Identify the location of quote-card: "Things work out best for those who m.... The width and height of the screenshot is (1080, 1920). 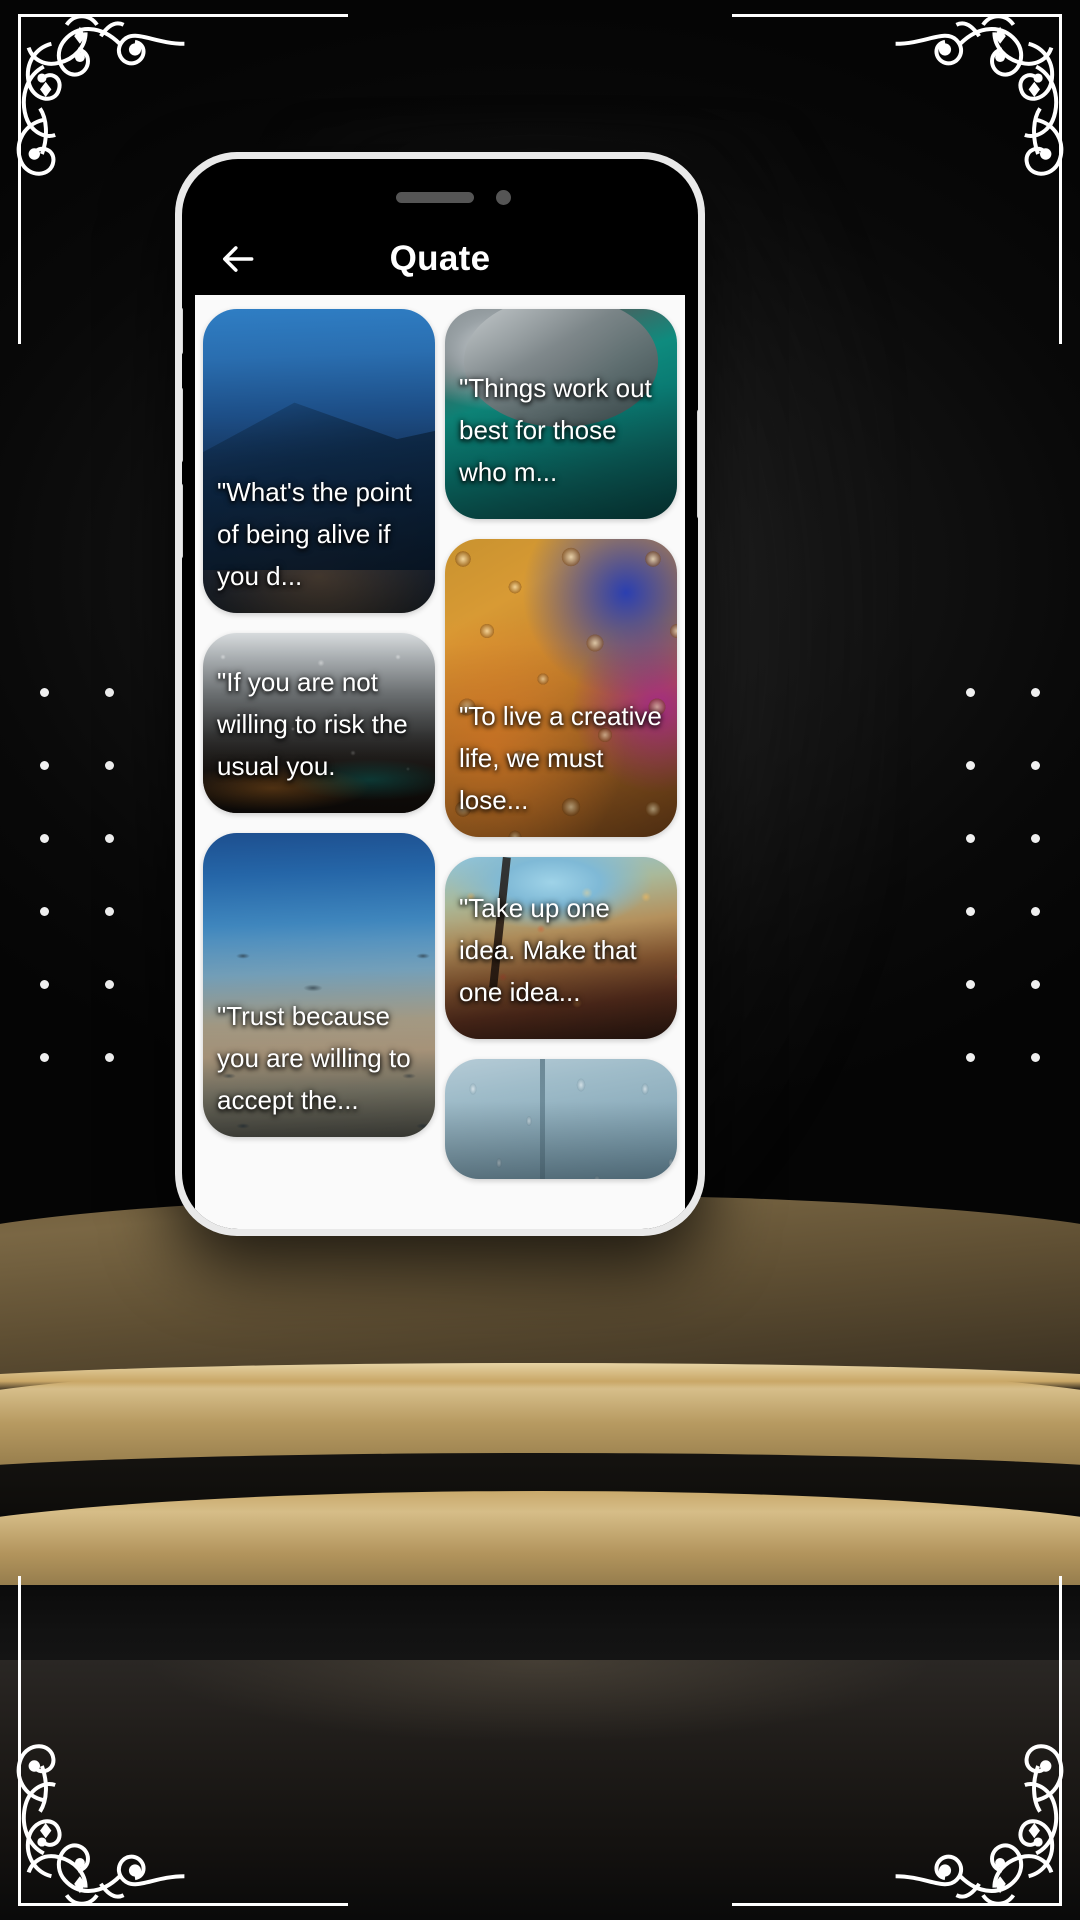
(561, 414).